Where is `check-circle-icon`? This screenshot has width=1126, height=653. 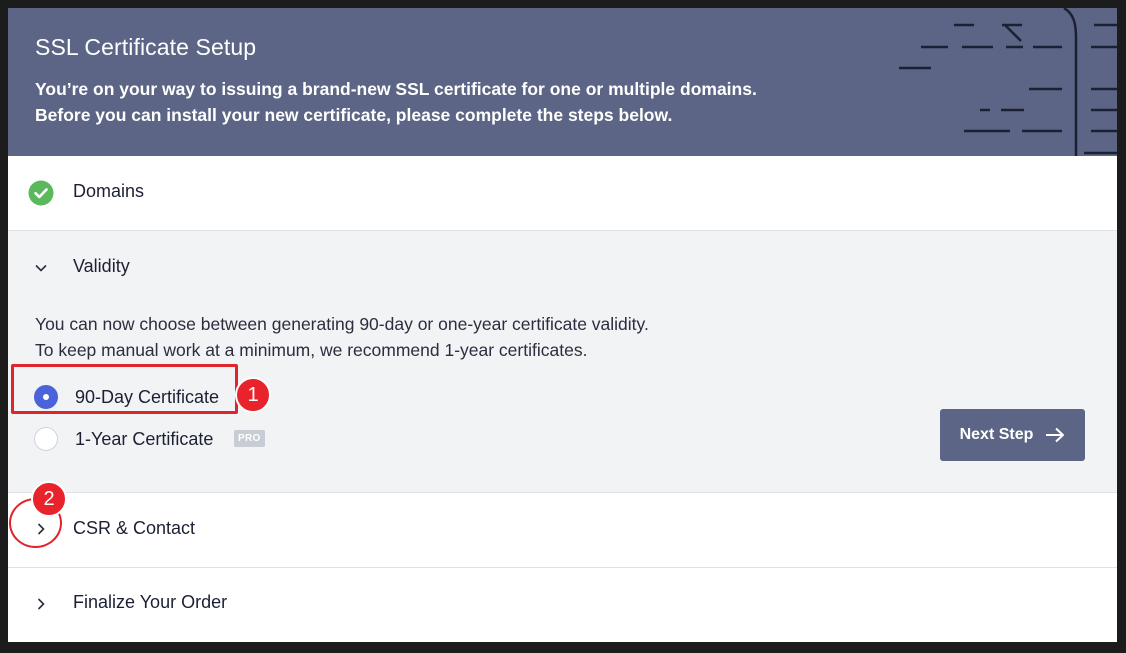 check-circle-icon is located at coordinates (41, 193).